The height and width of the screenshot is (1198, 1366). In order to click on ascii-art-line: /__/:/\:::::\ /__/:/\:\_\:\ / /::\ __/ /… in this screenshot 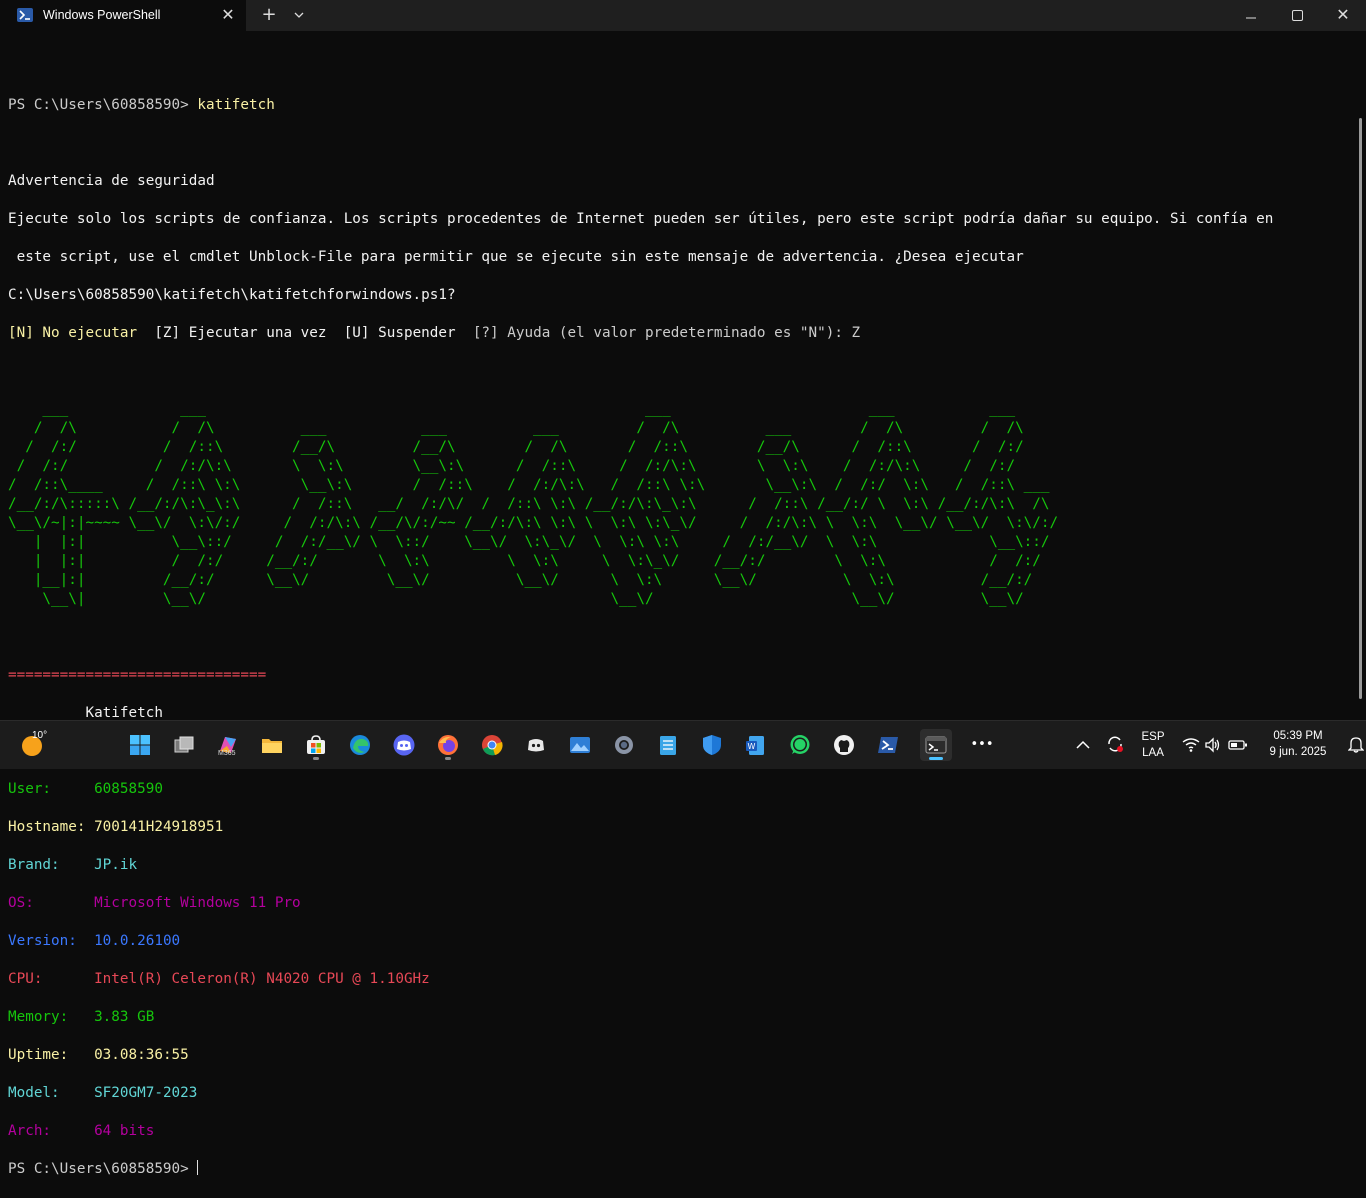, I will do `click(529, 504)`.